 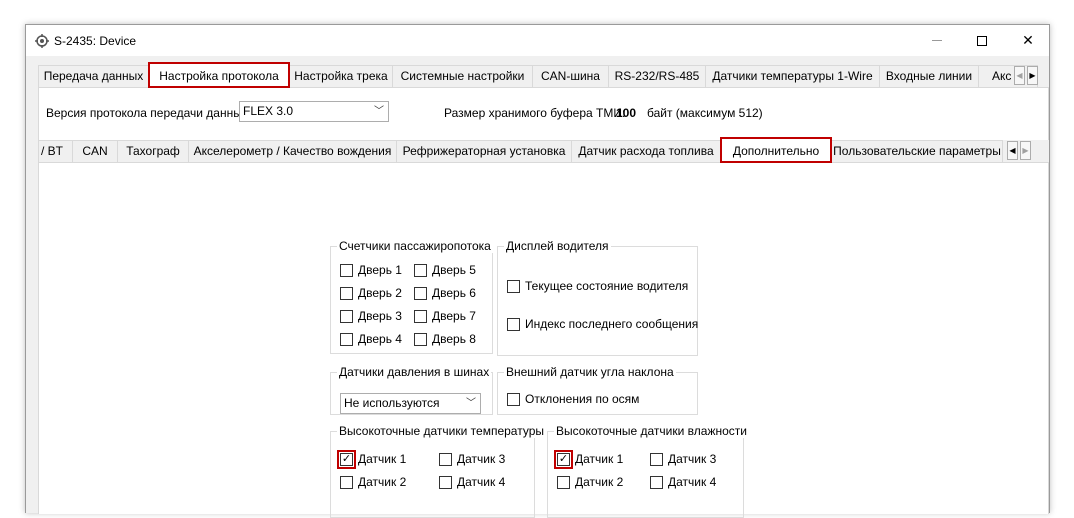 What do you see at coordinates (292, 151) in the screenshot?
I see `tab-accelerometer: Акселерометр / Качество вождения` at bounding box center [292, 151].